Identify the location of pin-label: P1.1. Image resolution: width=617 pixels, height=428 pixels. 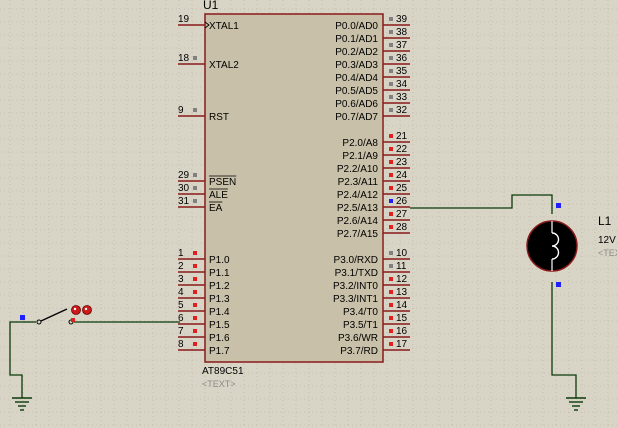
(219, 273).